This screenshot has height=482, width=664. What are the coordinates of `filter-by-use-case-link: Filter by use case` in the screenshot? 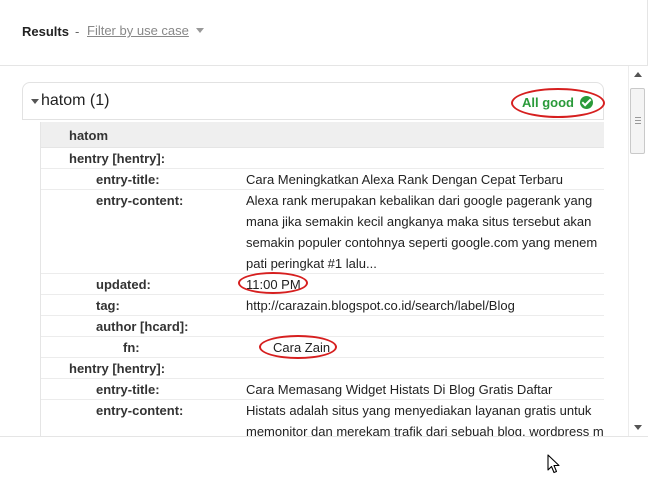 It's located at (138, 30).